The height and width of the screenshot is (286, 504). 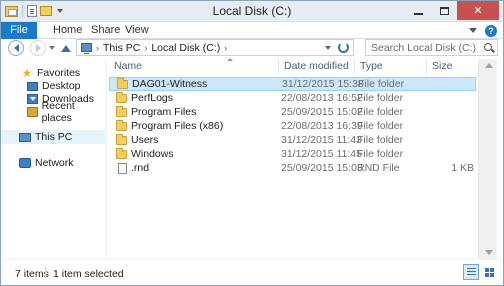 I want to click on details-view-button, so click(x=471, y=272).